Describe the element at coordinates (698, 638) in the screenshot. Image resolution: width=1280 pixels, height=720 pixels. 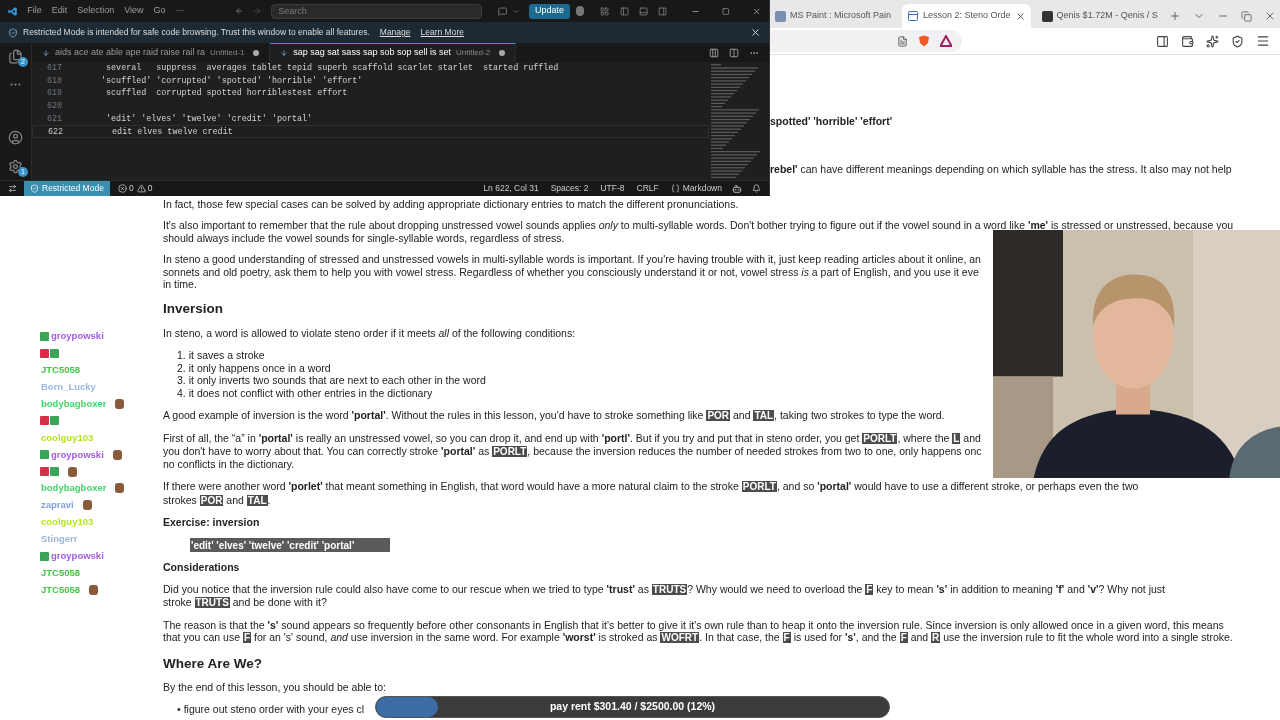
I see `paragraph-line: that you can use F for an 's' sound, and use inversion in the same word. For example 'worst' is stroked as WOFRT. In that case, the F is used for 's', and the F and R use the inversion rule to fit the whole word into a single stroke.` at that location.